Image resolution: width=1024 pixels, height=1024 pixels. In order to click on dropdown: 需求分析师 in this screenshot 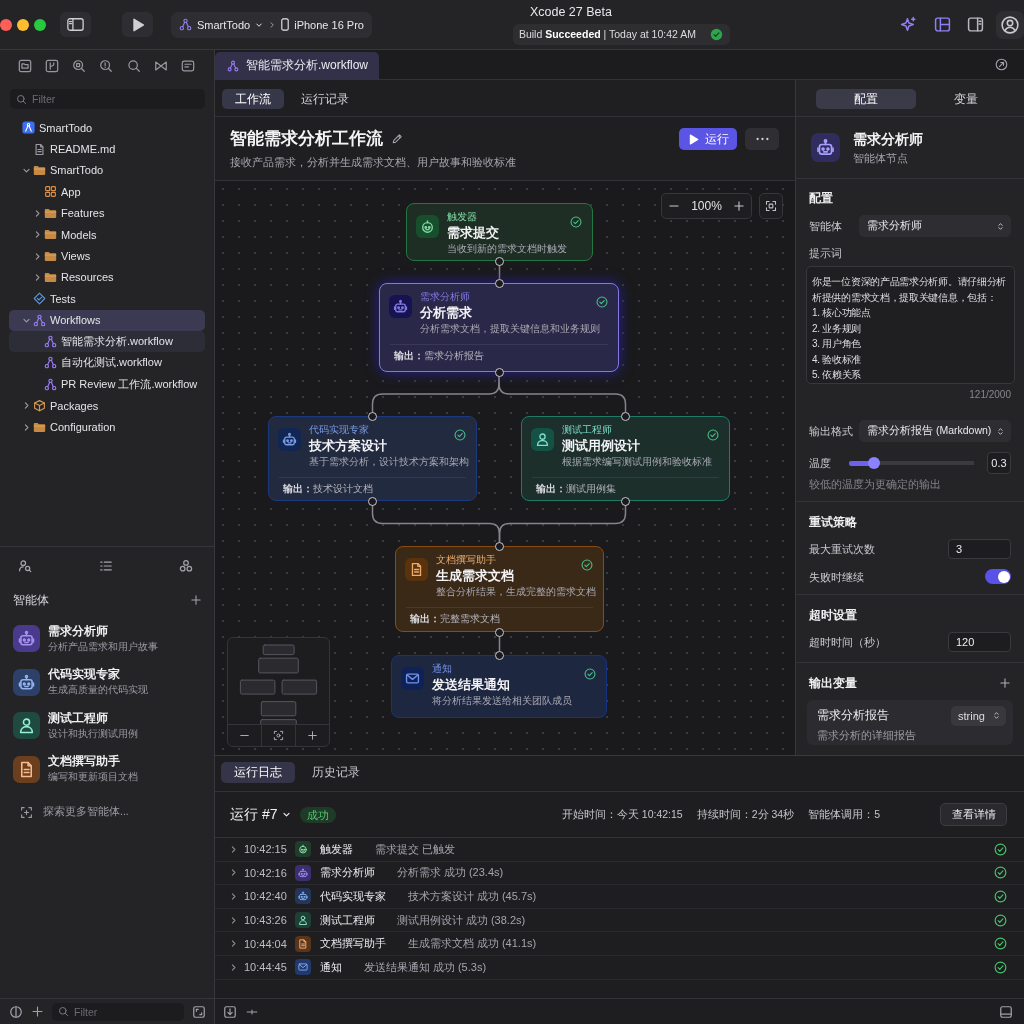, I will do `click(935, 226)`.